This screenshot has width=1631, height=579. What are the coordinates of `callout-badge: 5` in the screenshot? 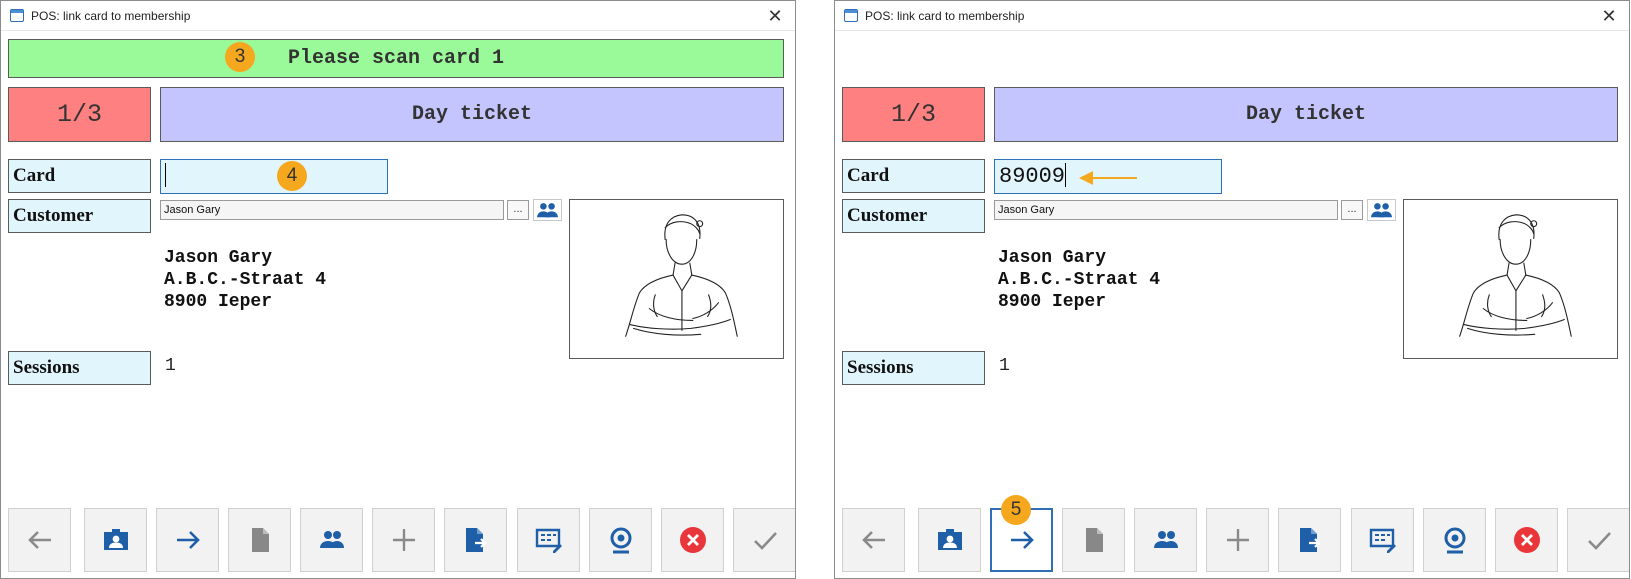 It's located at (1016, 510).